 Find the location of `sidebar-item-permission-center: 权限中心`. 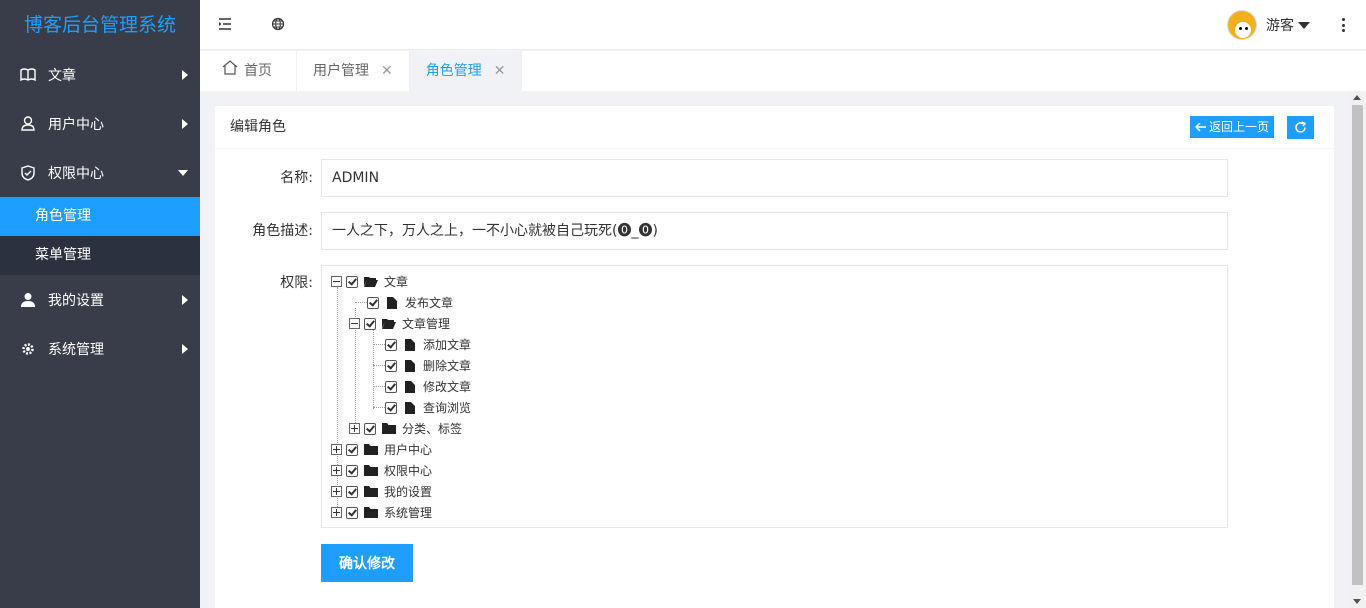

sidebar-item-permission-center: 权限中心 is located at coordinates (100, 172).